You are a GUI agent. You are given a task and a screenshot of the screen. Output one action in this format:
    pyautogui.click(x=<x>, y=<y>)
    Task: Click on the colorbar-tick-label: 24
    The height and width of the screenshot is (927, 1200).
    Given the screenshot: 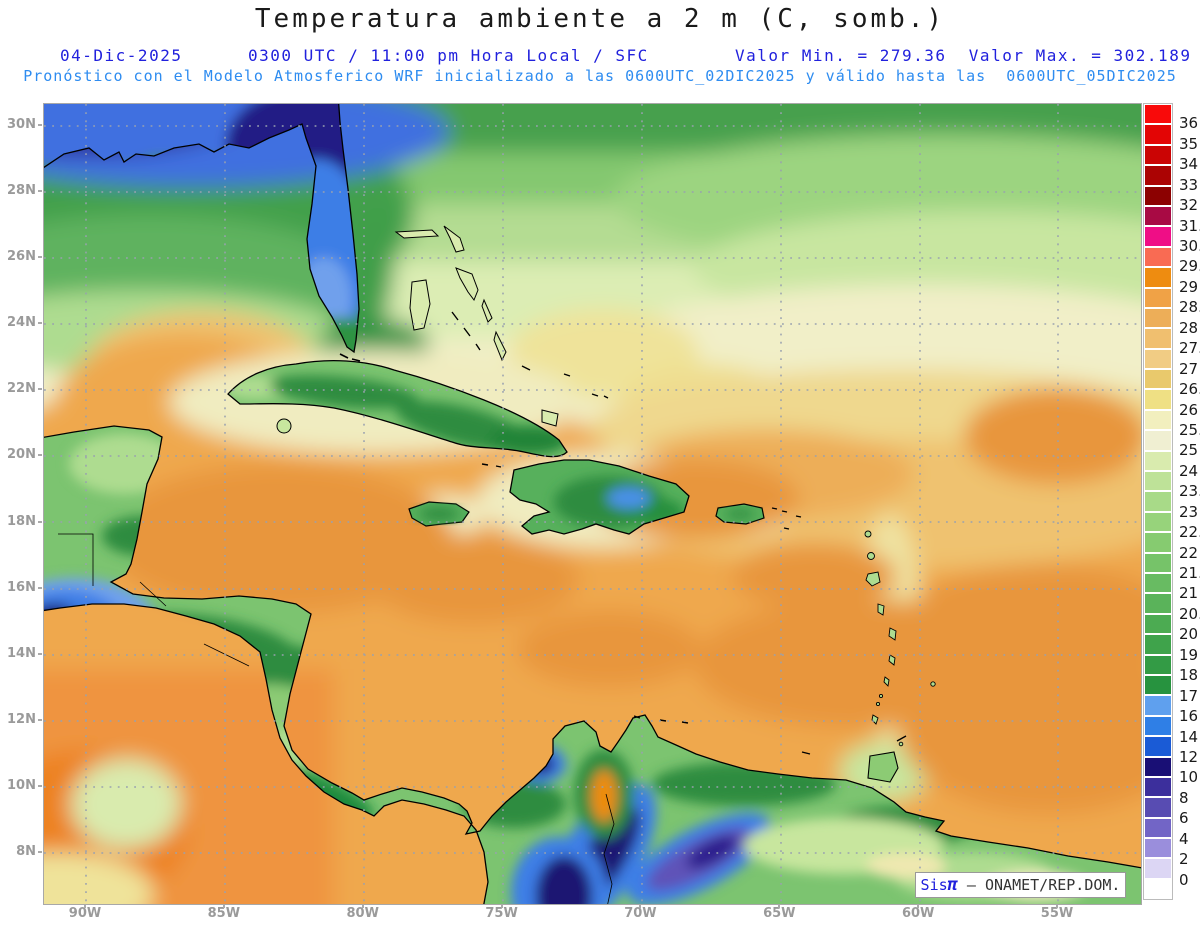 What is the action you would take?
    pyautogui.click(x=1189, y=470)
    